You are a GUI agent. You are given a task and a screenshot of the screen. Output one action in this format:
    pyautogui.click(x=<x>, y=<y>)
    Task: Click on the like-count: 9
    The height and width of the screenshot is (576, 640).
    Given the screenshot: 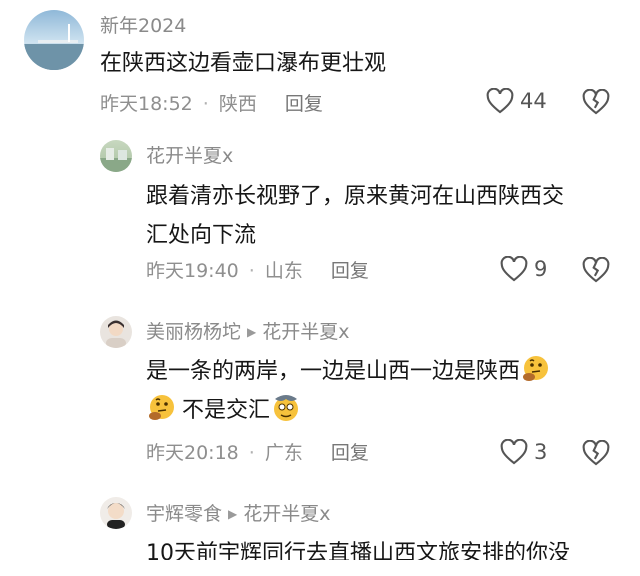 What is the action you would take?
    pyautogui.click(x=541, y=269)
    